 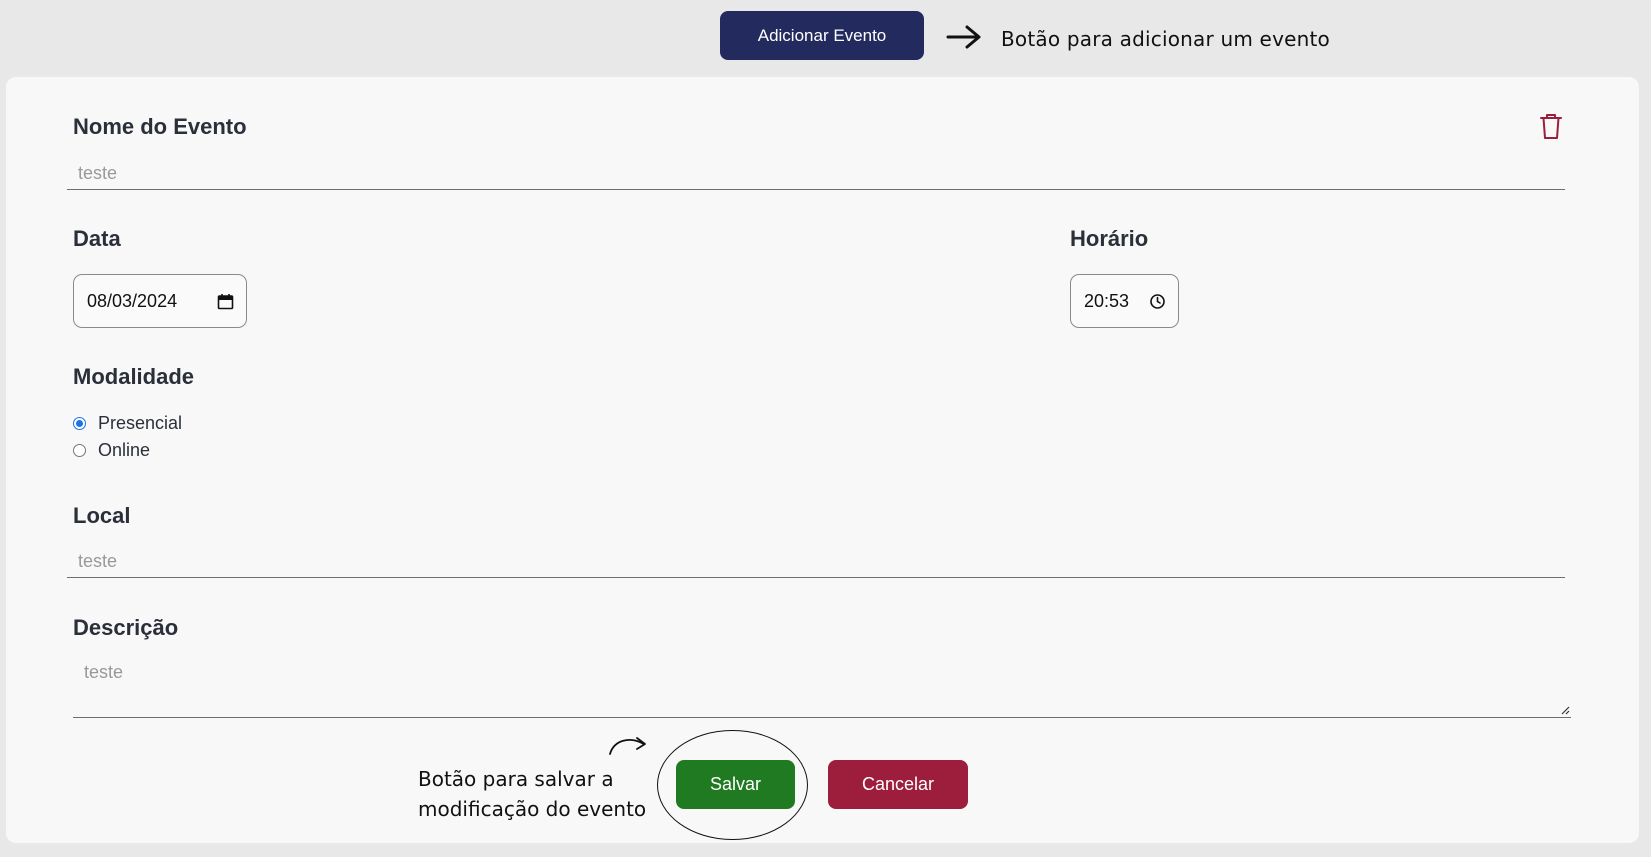 I want to click on description-value: teste, so click(x=104, y=672).